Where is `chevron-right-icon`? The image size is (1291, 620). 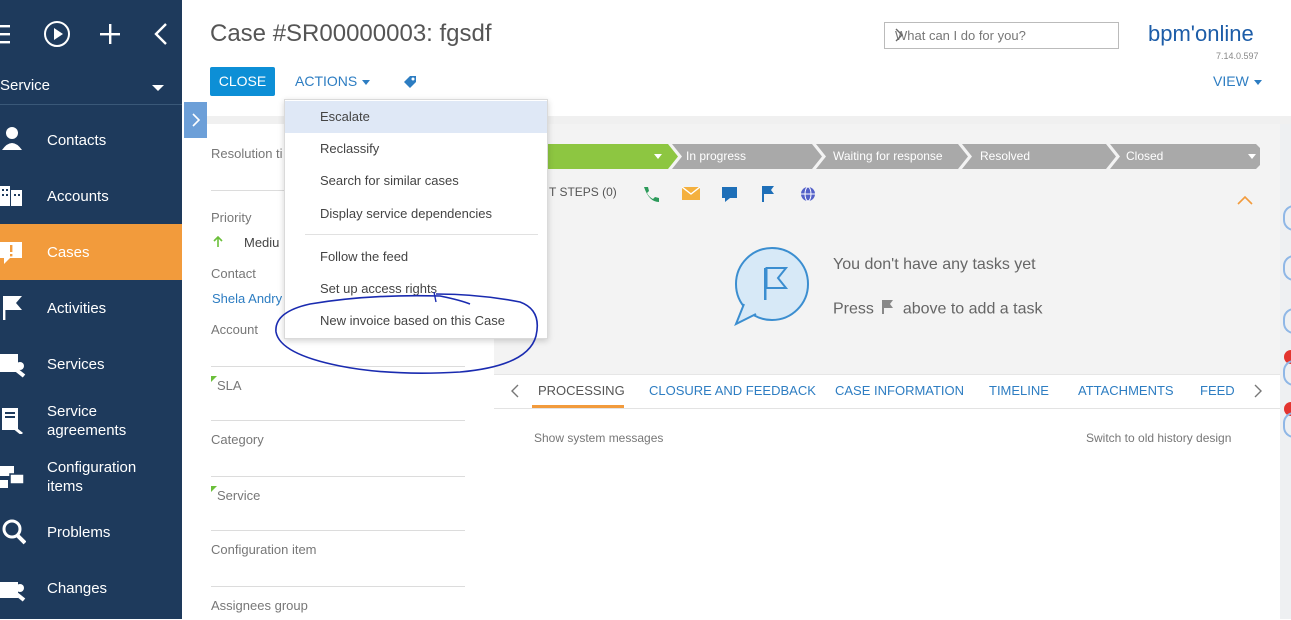 chevron-right-icon is located at coordinates (1001, 36).